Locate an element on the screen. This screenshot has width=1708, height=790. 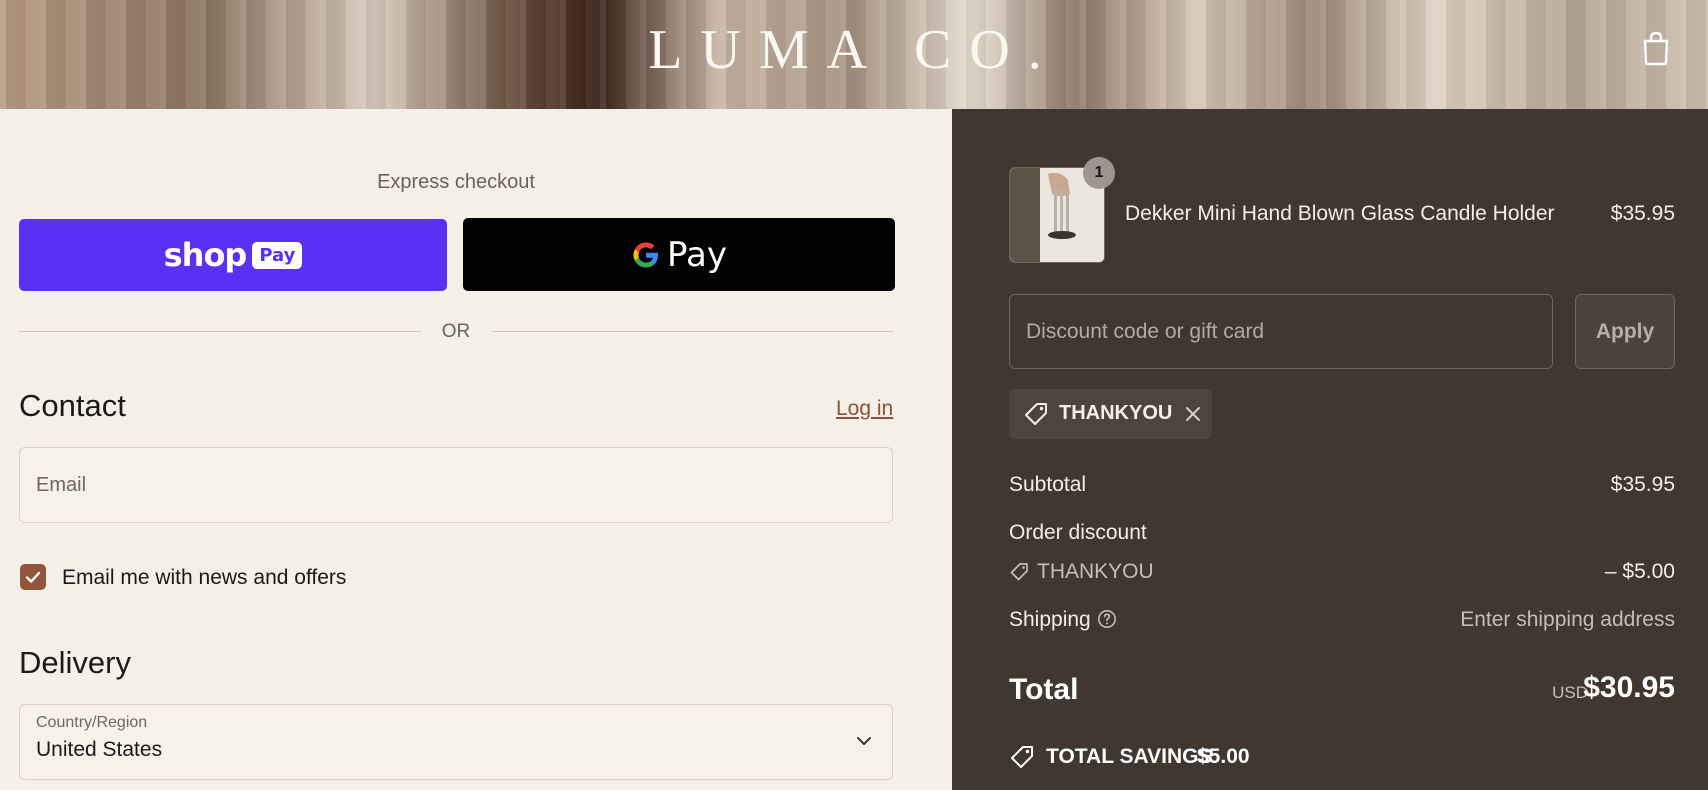
newsletter-checkbox is located at coordinates (33, 577).